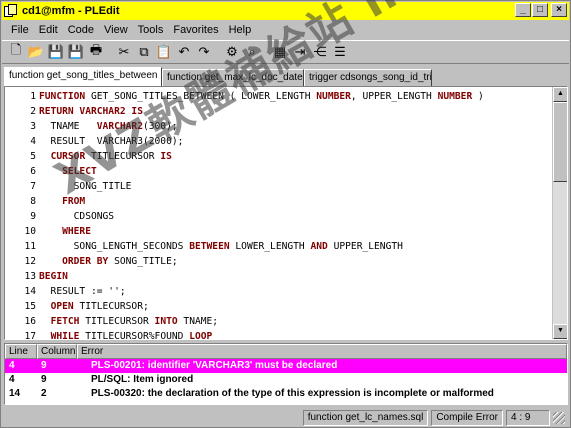 The height and width of the screenshot is (428, 571). What do you see at coordinates (57, 351) in the screenshot?
I see `header-column: Column` at bounding box center [57, 351].